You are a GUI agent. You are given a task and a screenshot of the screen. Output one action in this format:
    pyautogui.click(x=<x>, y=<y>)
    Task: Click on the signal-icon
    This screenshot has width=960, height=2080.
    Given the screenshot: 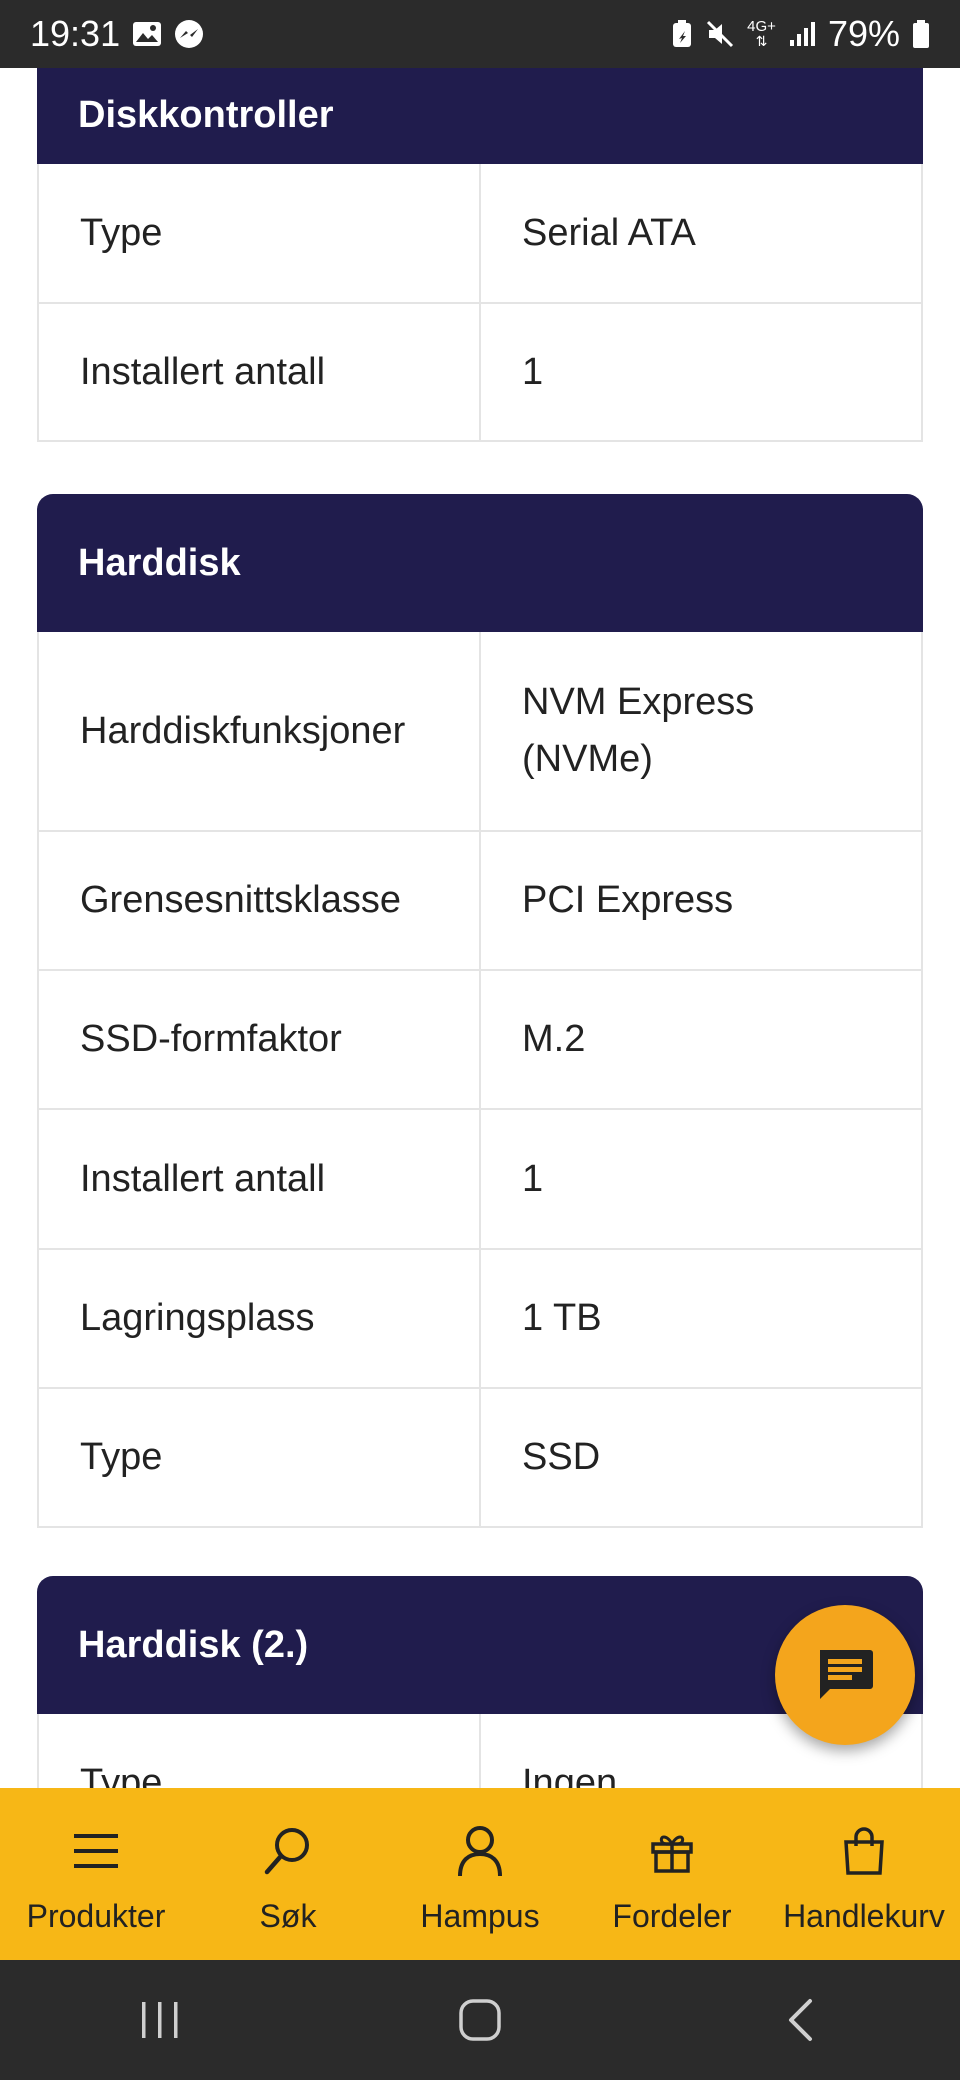 What is the action you would take?
    pyautogui.click(x=802, y=34)
    